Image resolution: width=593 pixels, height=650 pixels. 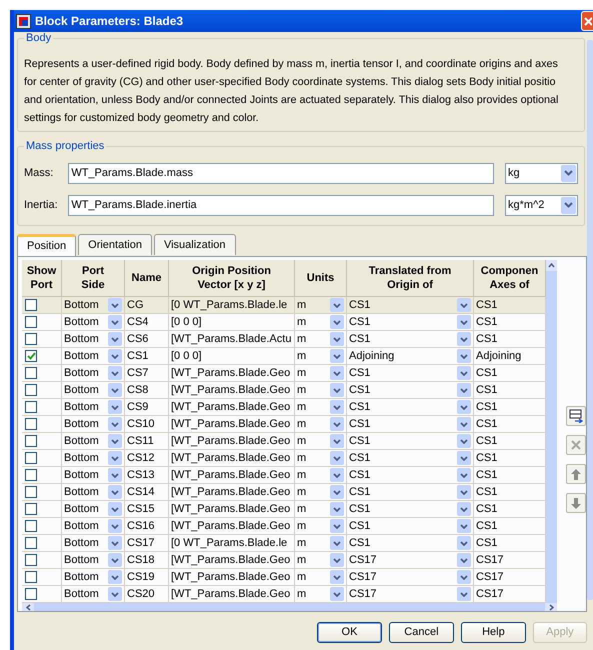 What do you see at coordinates (232, 543) in the screenshot?
I see `table-cell: [0 WT_Params.Blade.le` at bounding box center [232, 543].